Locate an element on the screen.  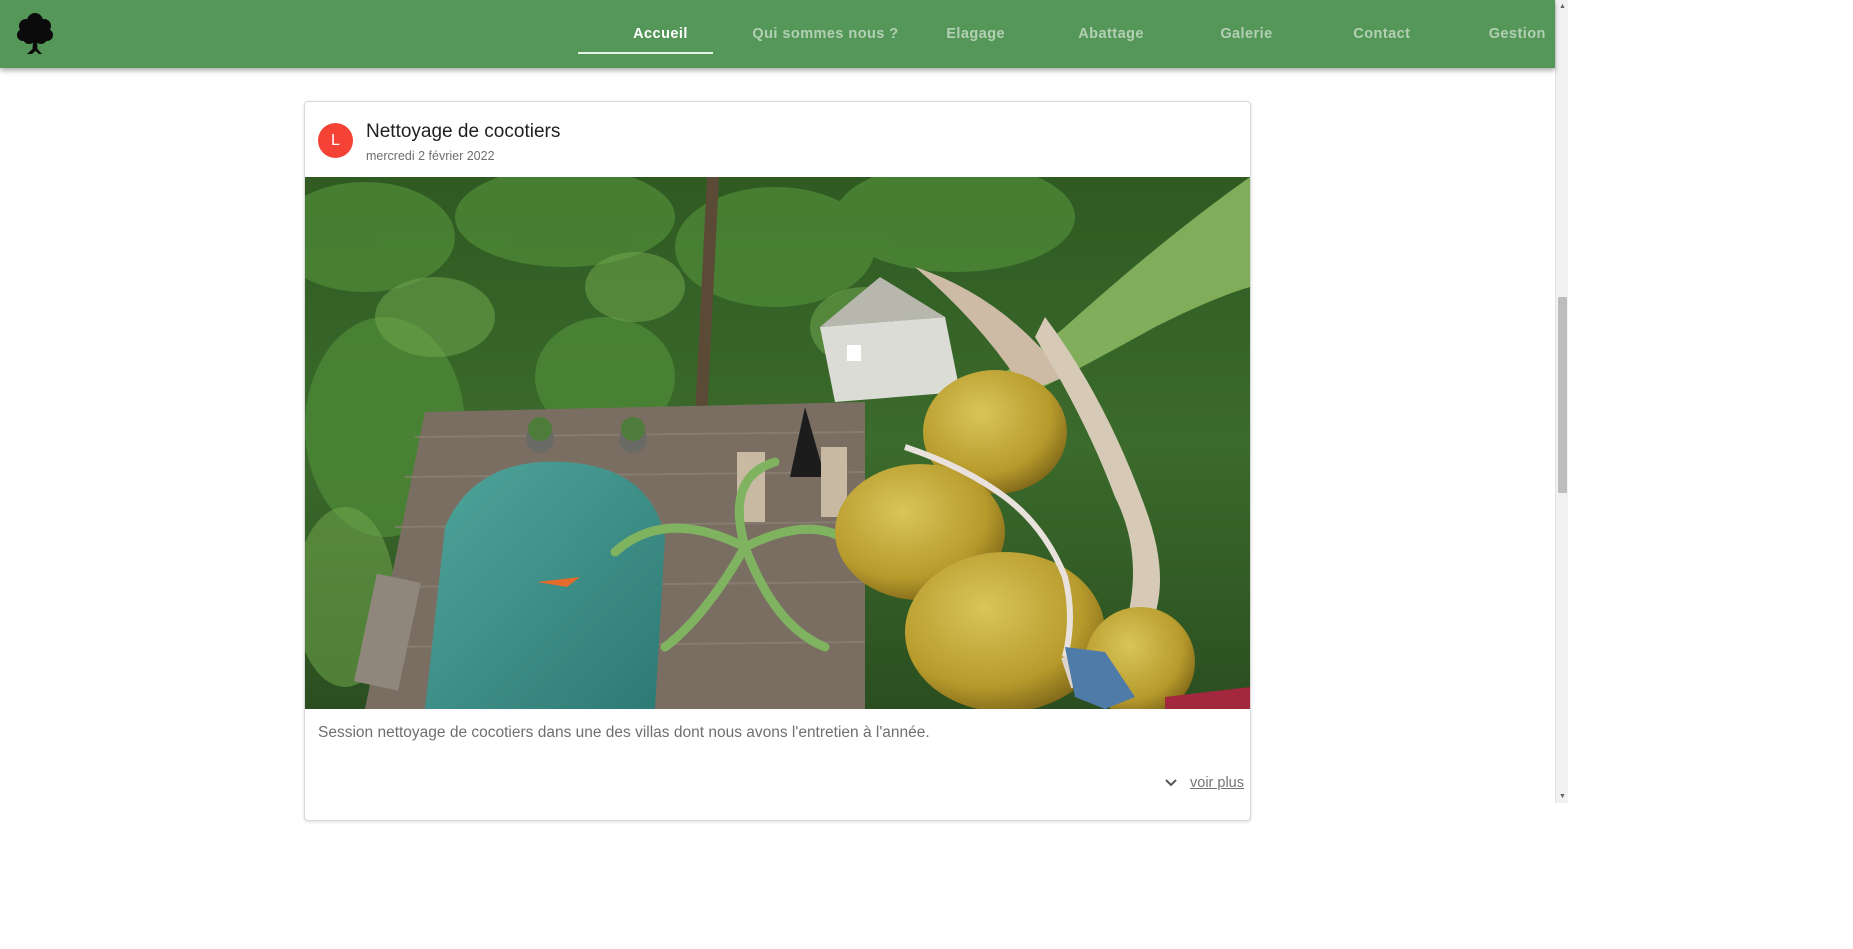
chevron-down-icon is located at coordinates (1171, 783).